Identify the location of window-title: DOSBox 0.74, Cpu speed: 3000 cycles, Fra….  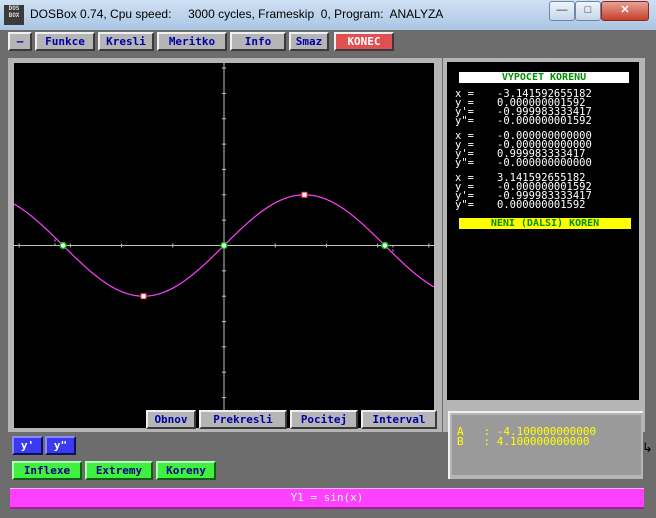
(237, 14).